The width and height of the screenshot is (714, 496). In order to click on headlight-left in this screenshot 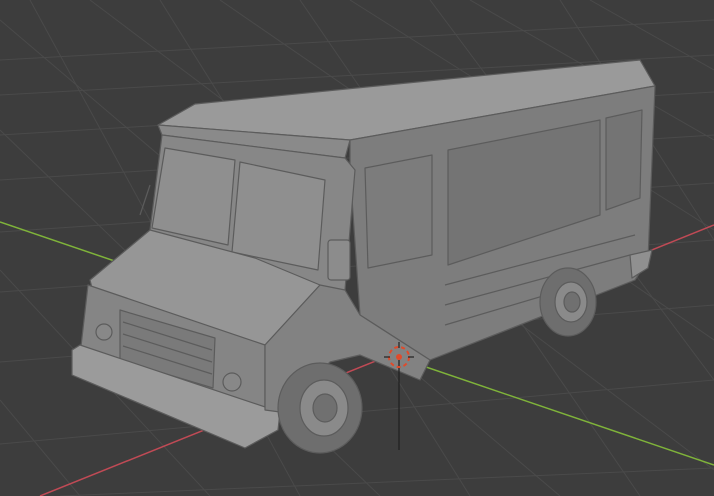, I will do `click(104, 332)`.